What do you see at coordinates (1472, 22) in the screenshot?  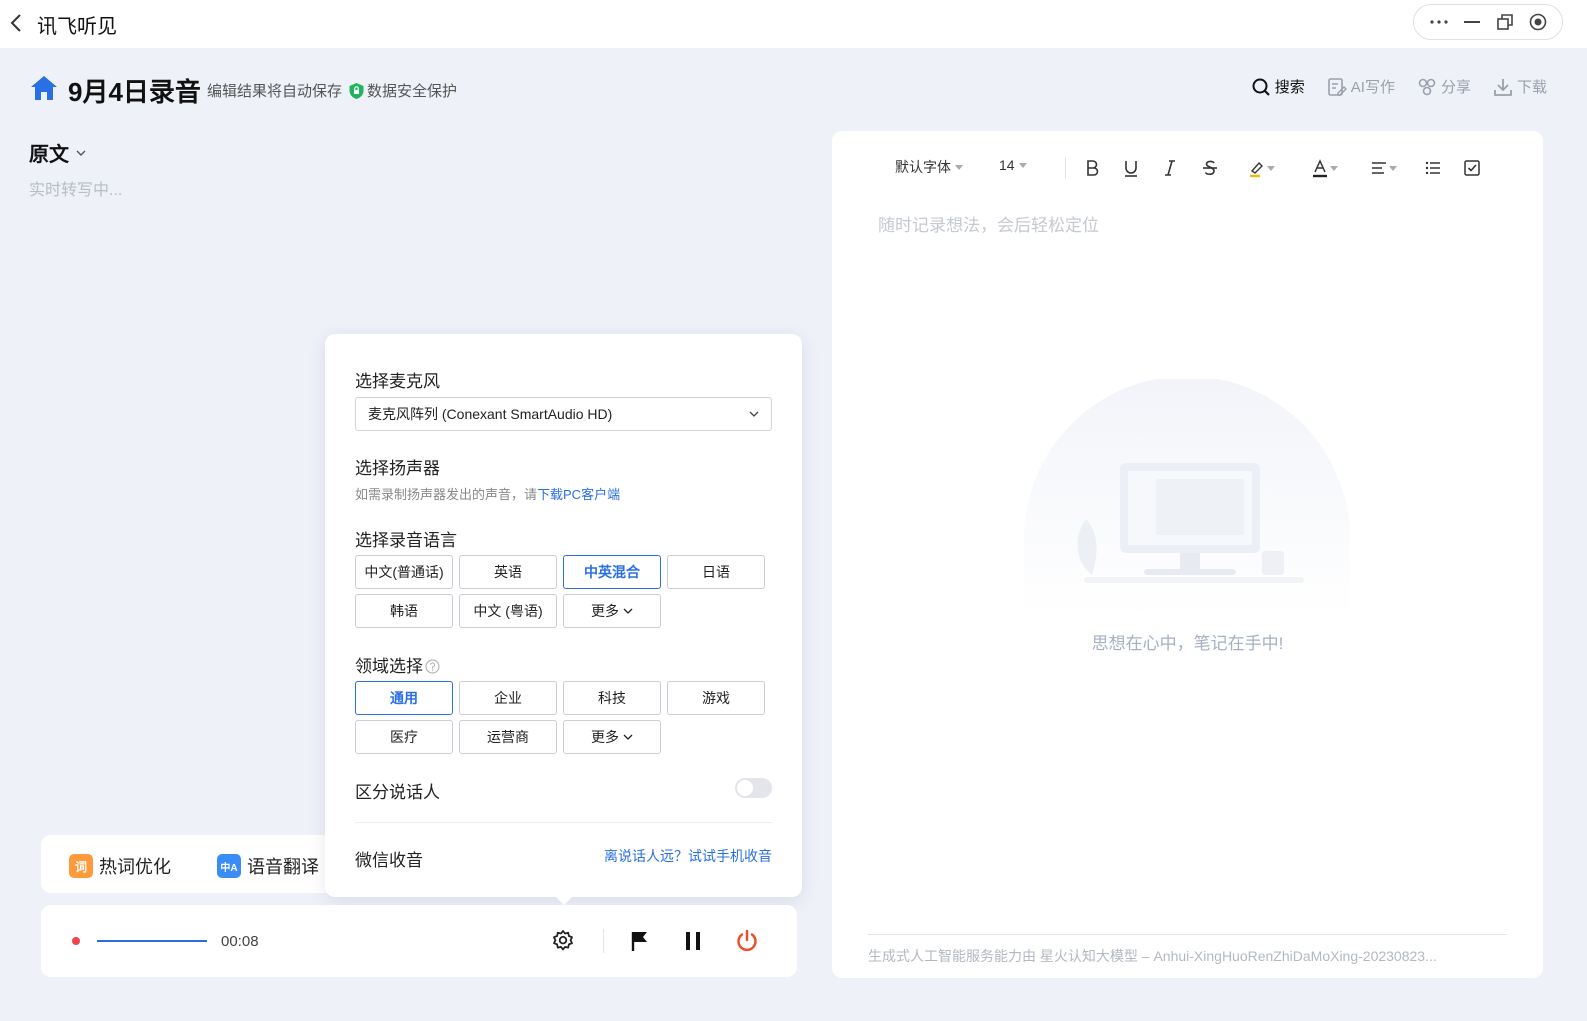 I see `minimize-icon` at bounding box center [1472, 22].